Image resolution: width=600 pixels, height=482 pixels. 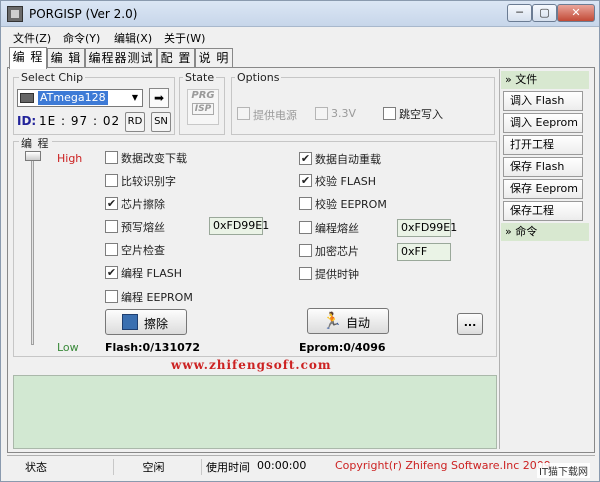 What do you see at coordinates (133, 38) in the screenshot?
I see `menu-edit: 编辑(X)` at bounding box center [133, 38].